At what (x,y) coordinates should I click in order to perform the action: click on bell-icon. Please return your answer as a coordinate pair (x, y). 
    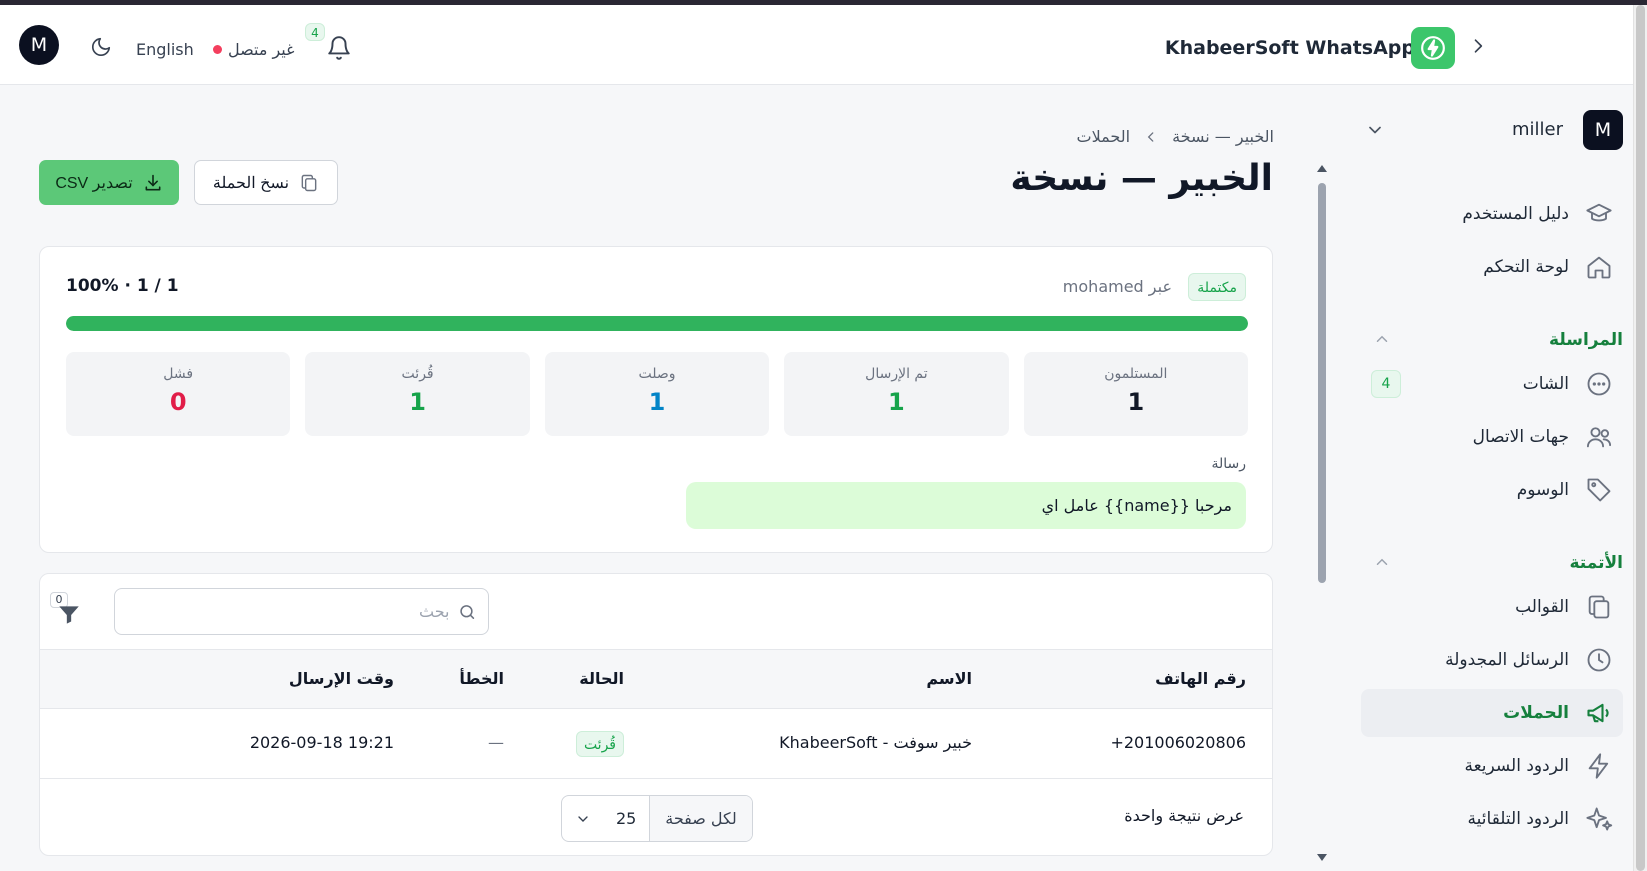
    Looking at the image, I should click on (339, 48).